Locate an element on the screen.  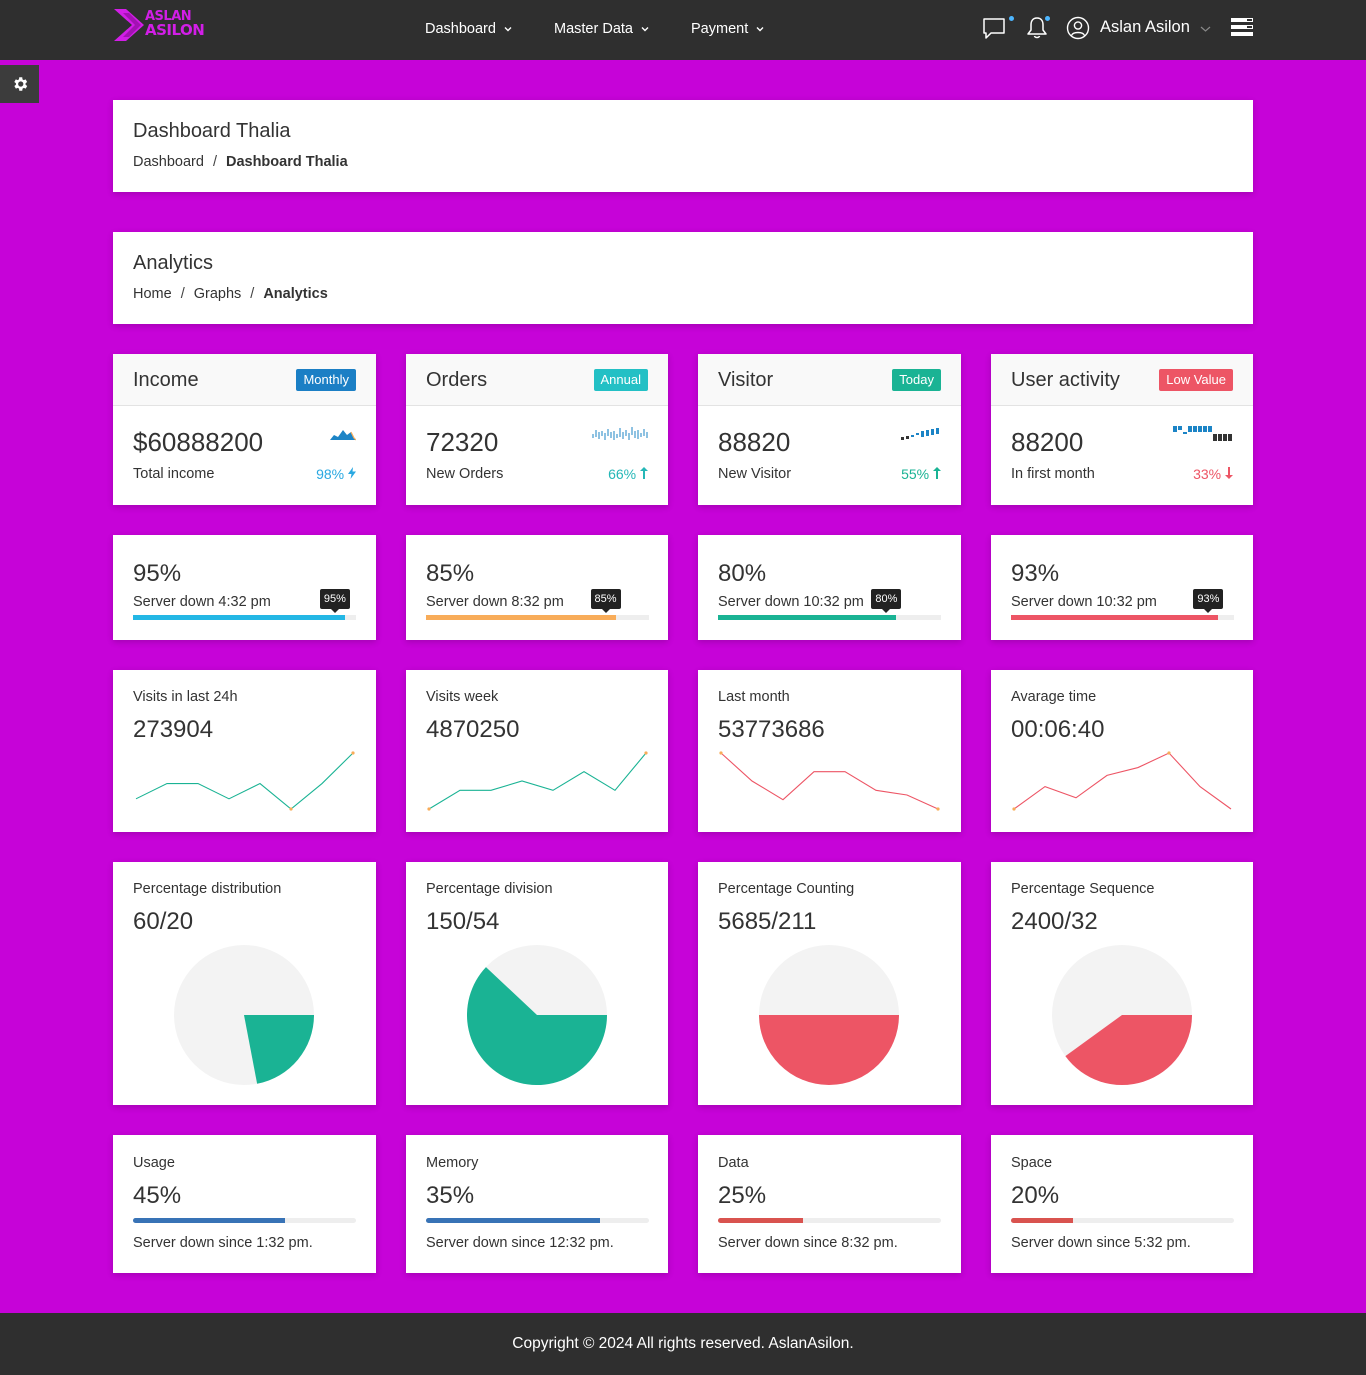
chart-value: 60/20 is located at coordinates (163, 921).